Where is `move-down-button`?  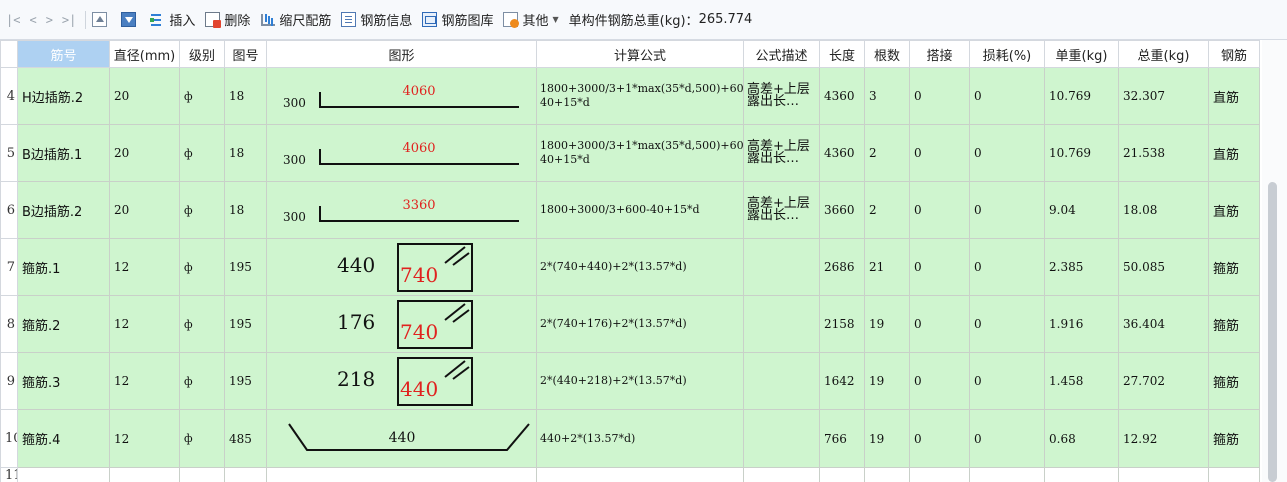
move-down-button is located at coordinates (130, 19).